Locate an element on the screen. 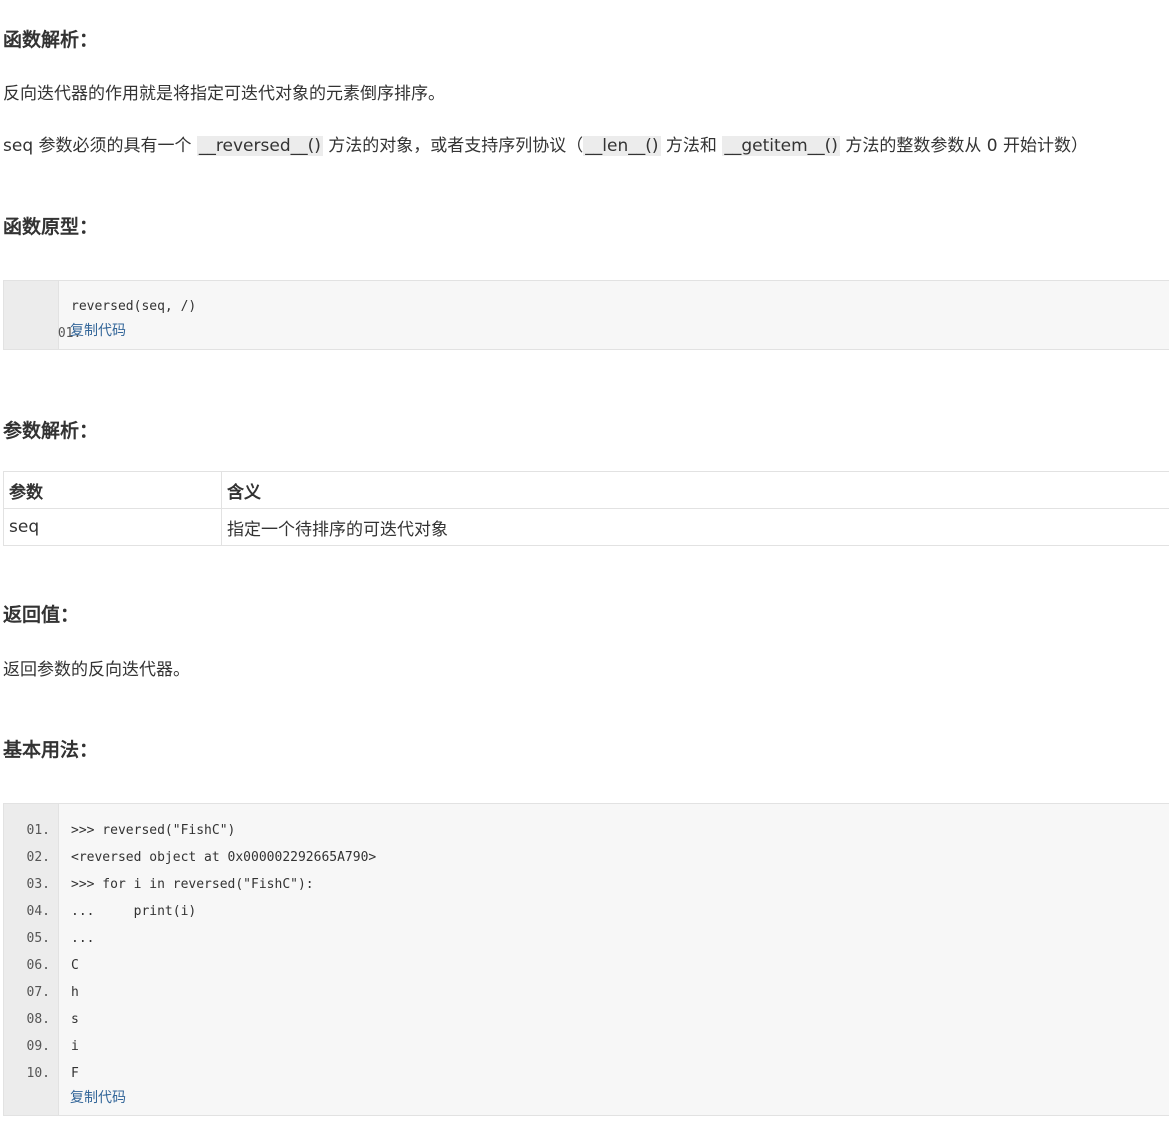  code-text: >>> for i in reversed("FishC"): is located at coordinates (192, 884).